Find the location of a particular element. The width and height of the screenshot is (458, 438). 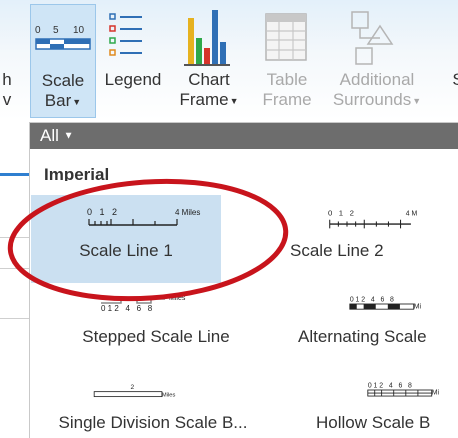

gallery-item-label: Stepped Scale Line is located at coordinates (156, 336).